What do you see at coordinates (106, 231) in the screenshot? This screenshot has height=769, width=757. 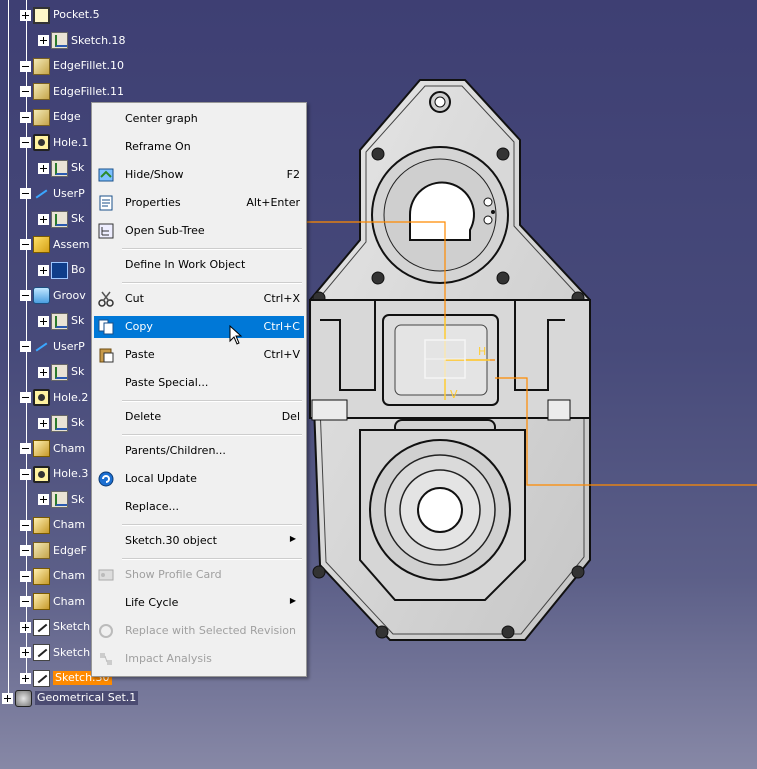 I see `open-subtree-icon` at bounding box center [106, 231].